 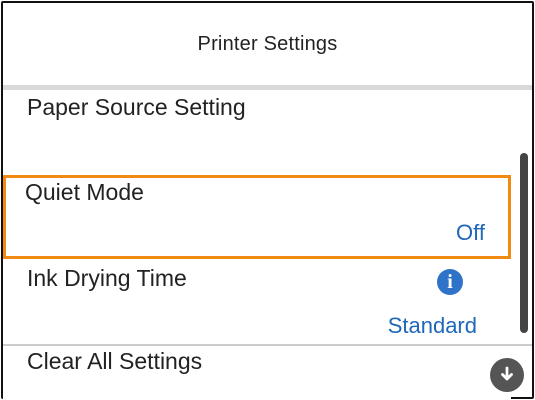 I want to click on setting-value: Standard, so click(x=432, y=325).